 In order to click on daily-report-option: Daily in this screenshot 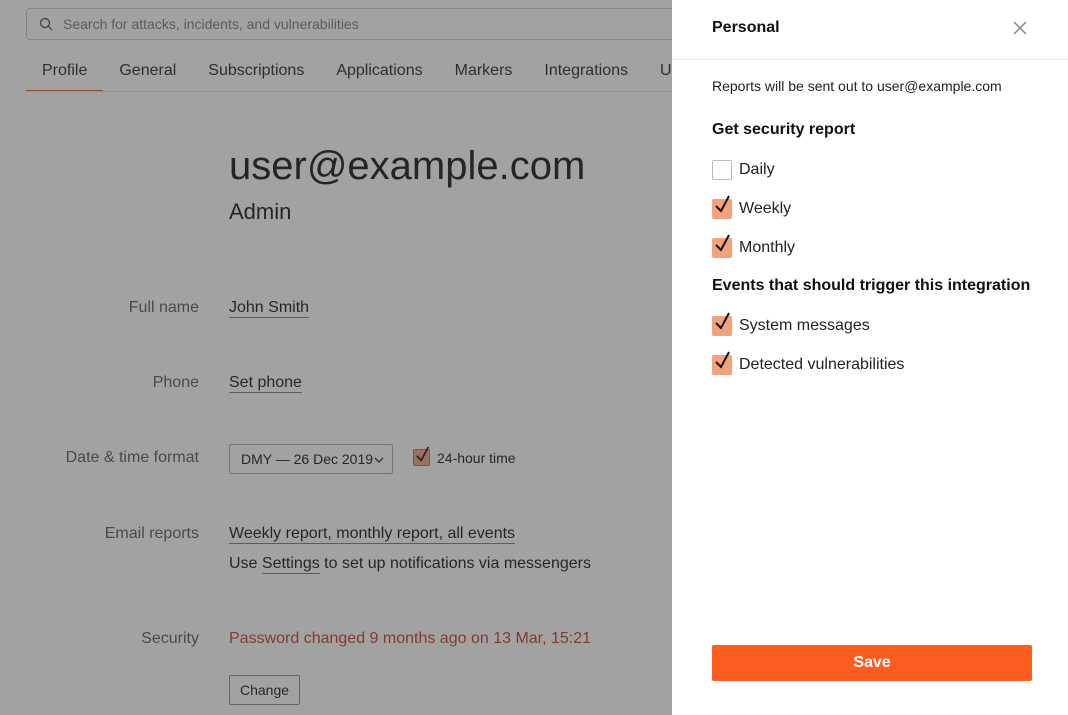, I will do `click(743, 170)`.